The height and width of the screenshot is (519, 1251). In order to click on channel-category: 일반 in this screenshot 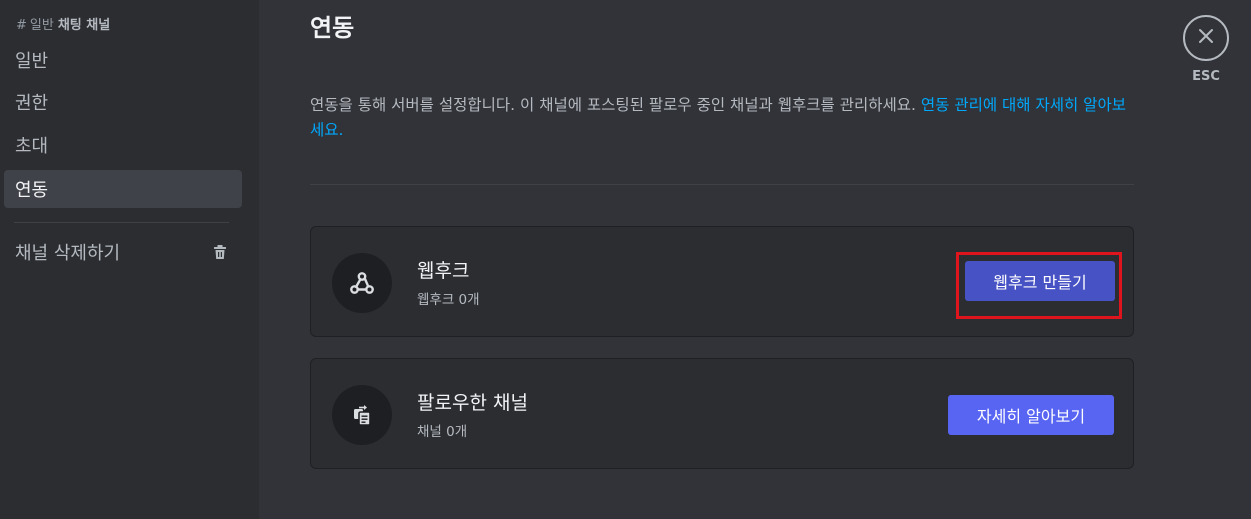, I will do `click(41, 25)`.